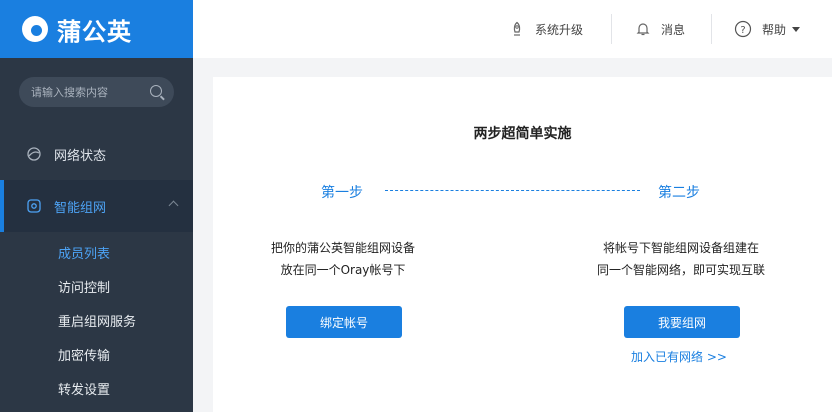  Describe the element at coordinates (173, 205) in the screenshot. I see `chevron-up-icon` at that location.